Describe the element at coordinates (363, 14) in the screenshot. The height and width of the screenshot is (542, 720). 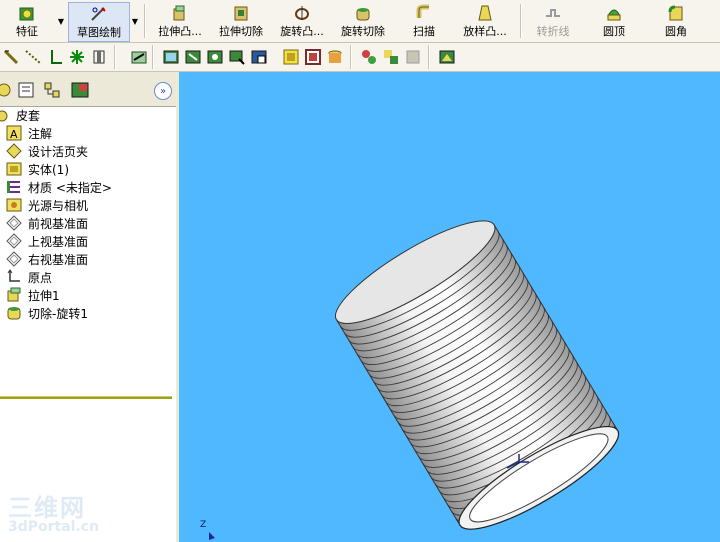
I see `revolve-cut-icon` at that location.